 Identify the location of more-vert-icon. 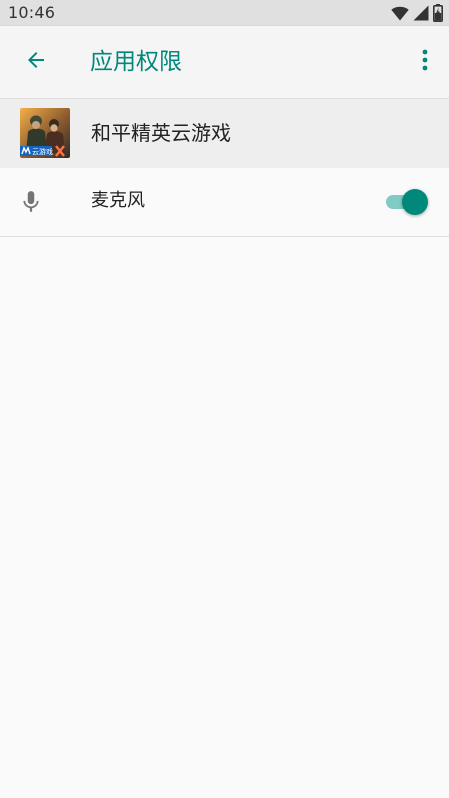
(425, 62).